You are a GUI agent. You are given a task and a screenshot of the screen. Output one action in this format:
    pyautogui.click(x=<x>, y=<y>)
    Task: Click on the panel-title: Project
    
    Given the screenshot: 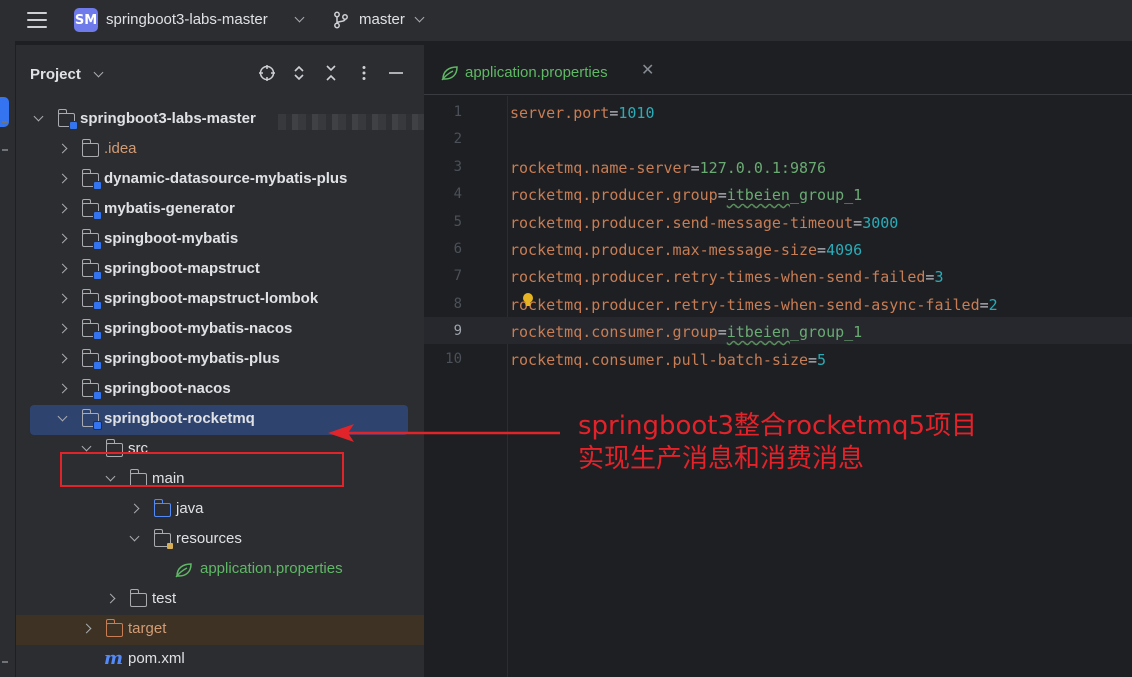 What is the action you would take?
    pyautogui.click(x=55, y=74)
    